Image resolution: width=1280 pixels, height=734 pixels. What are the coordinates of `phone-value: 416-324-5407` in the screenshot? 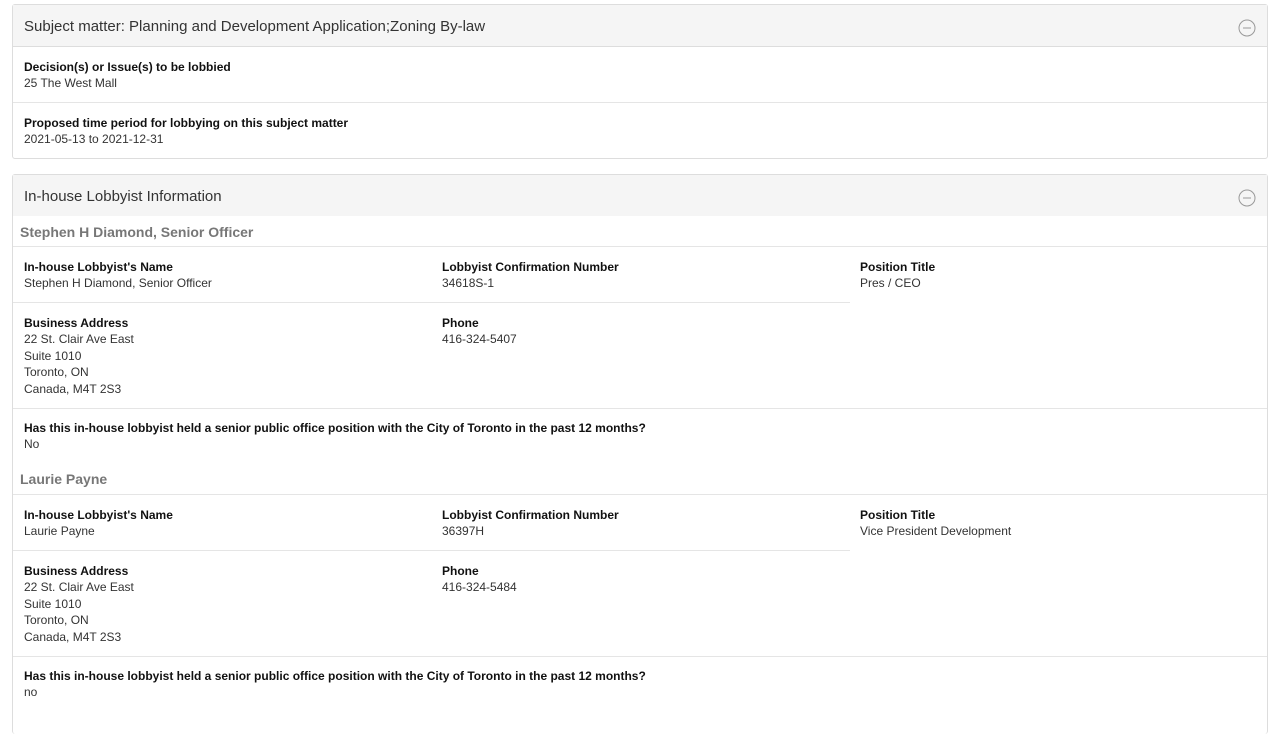 It's located at (479, 339).